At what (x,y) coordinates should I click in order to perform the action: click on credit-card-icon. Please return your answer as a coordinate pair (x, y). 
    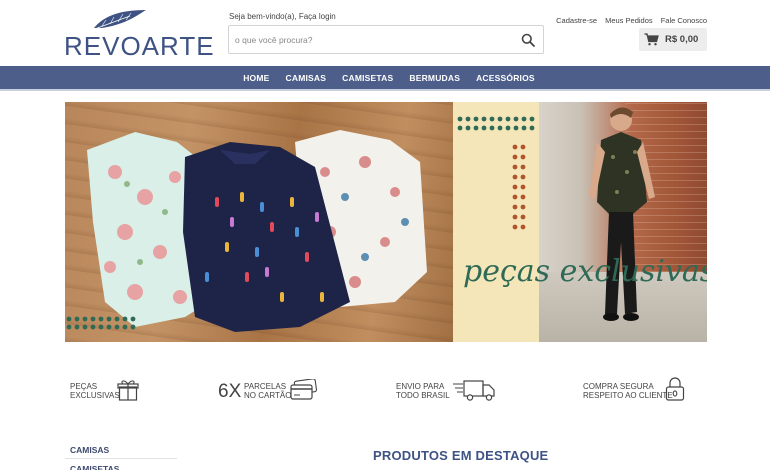
    Looking at the image, I should click on (304, 389).